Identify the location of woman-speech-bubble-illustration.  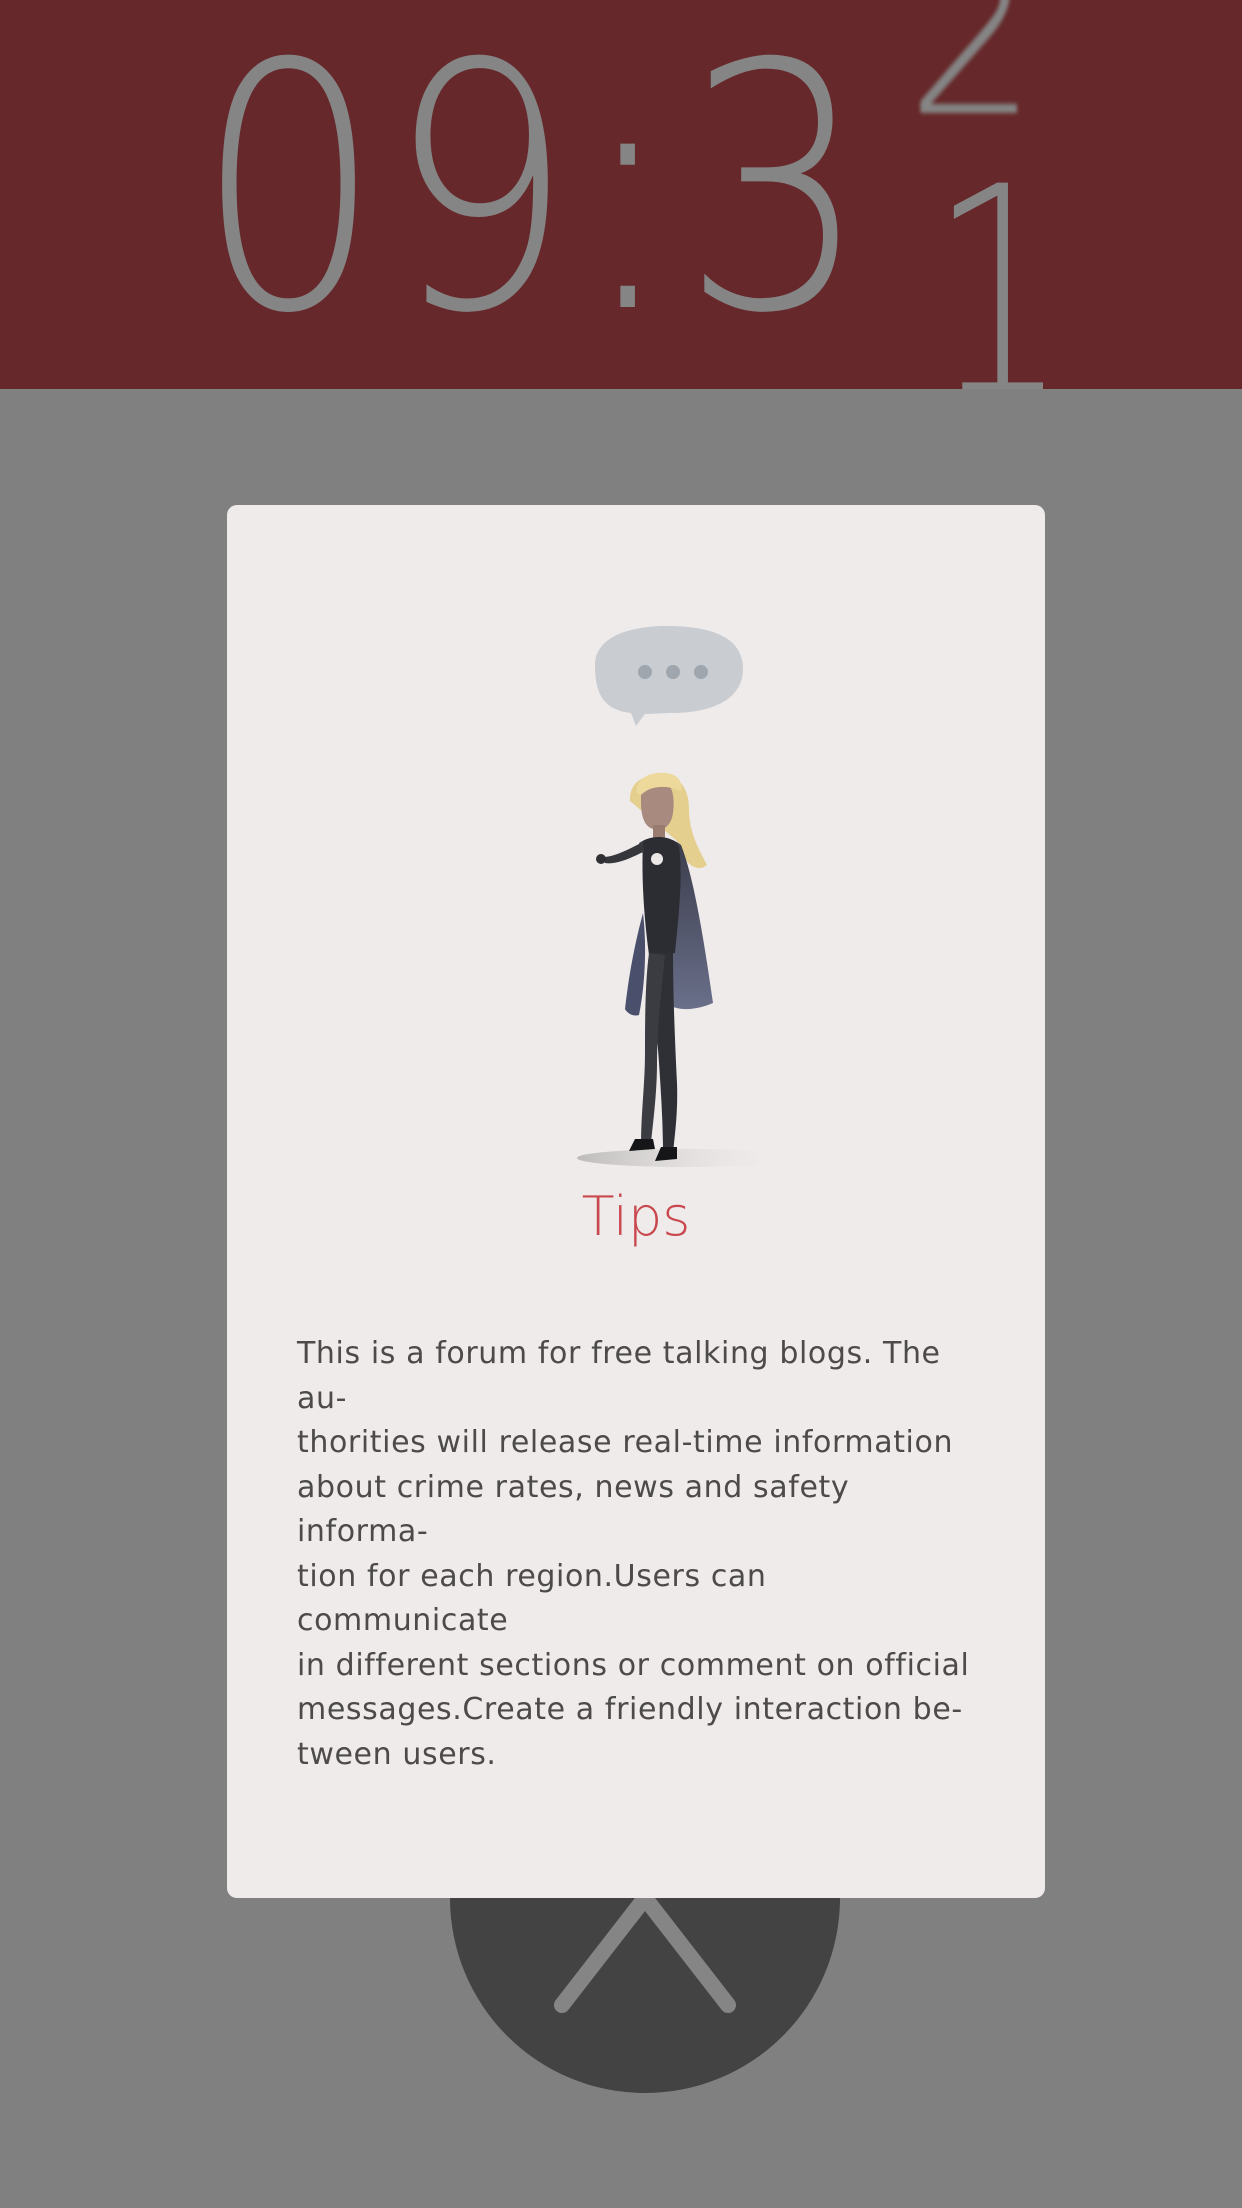
(667, 896).